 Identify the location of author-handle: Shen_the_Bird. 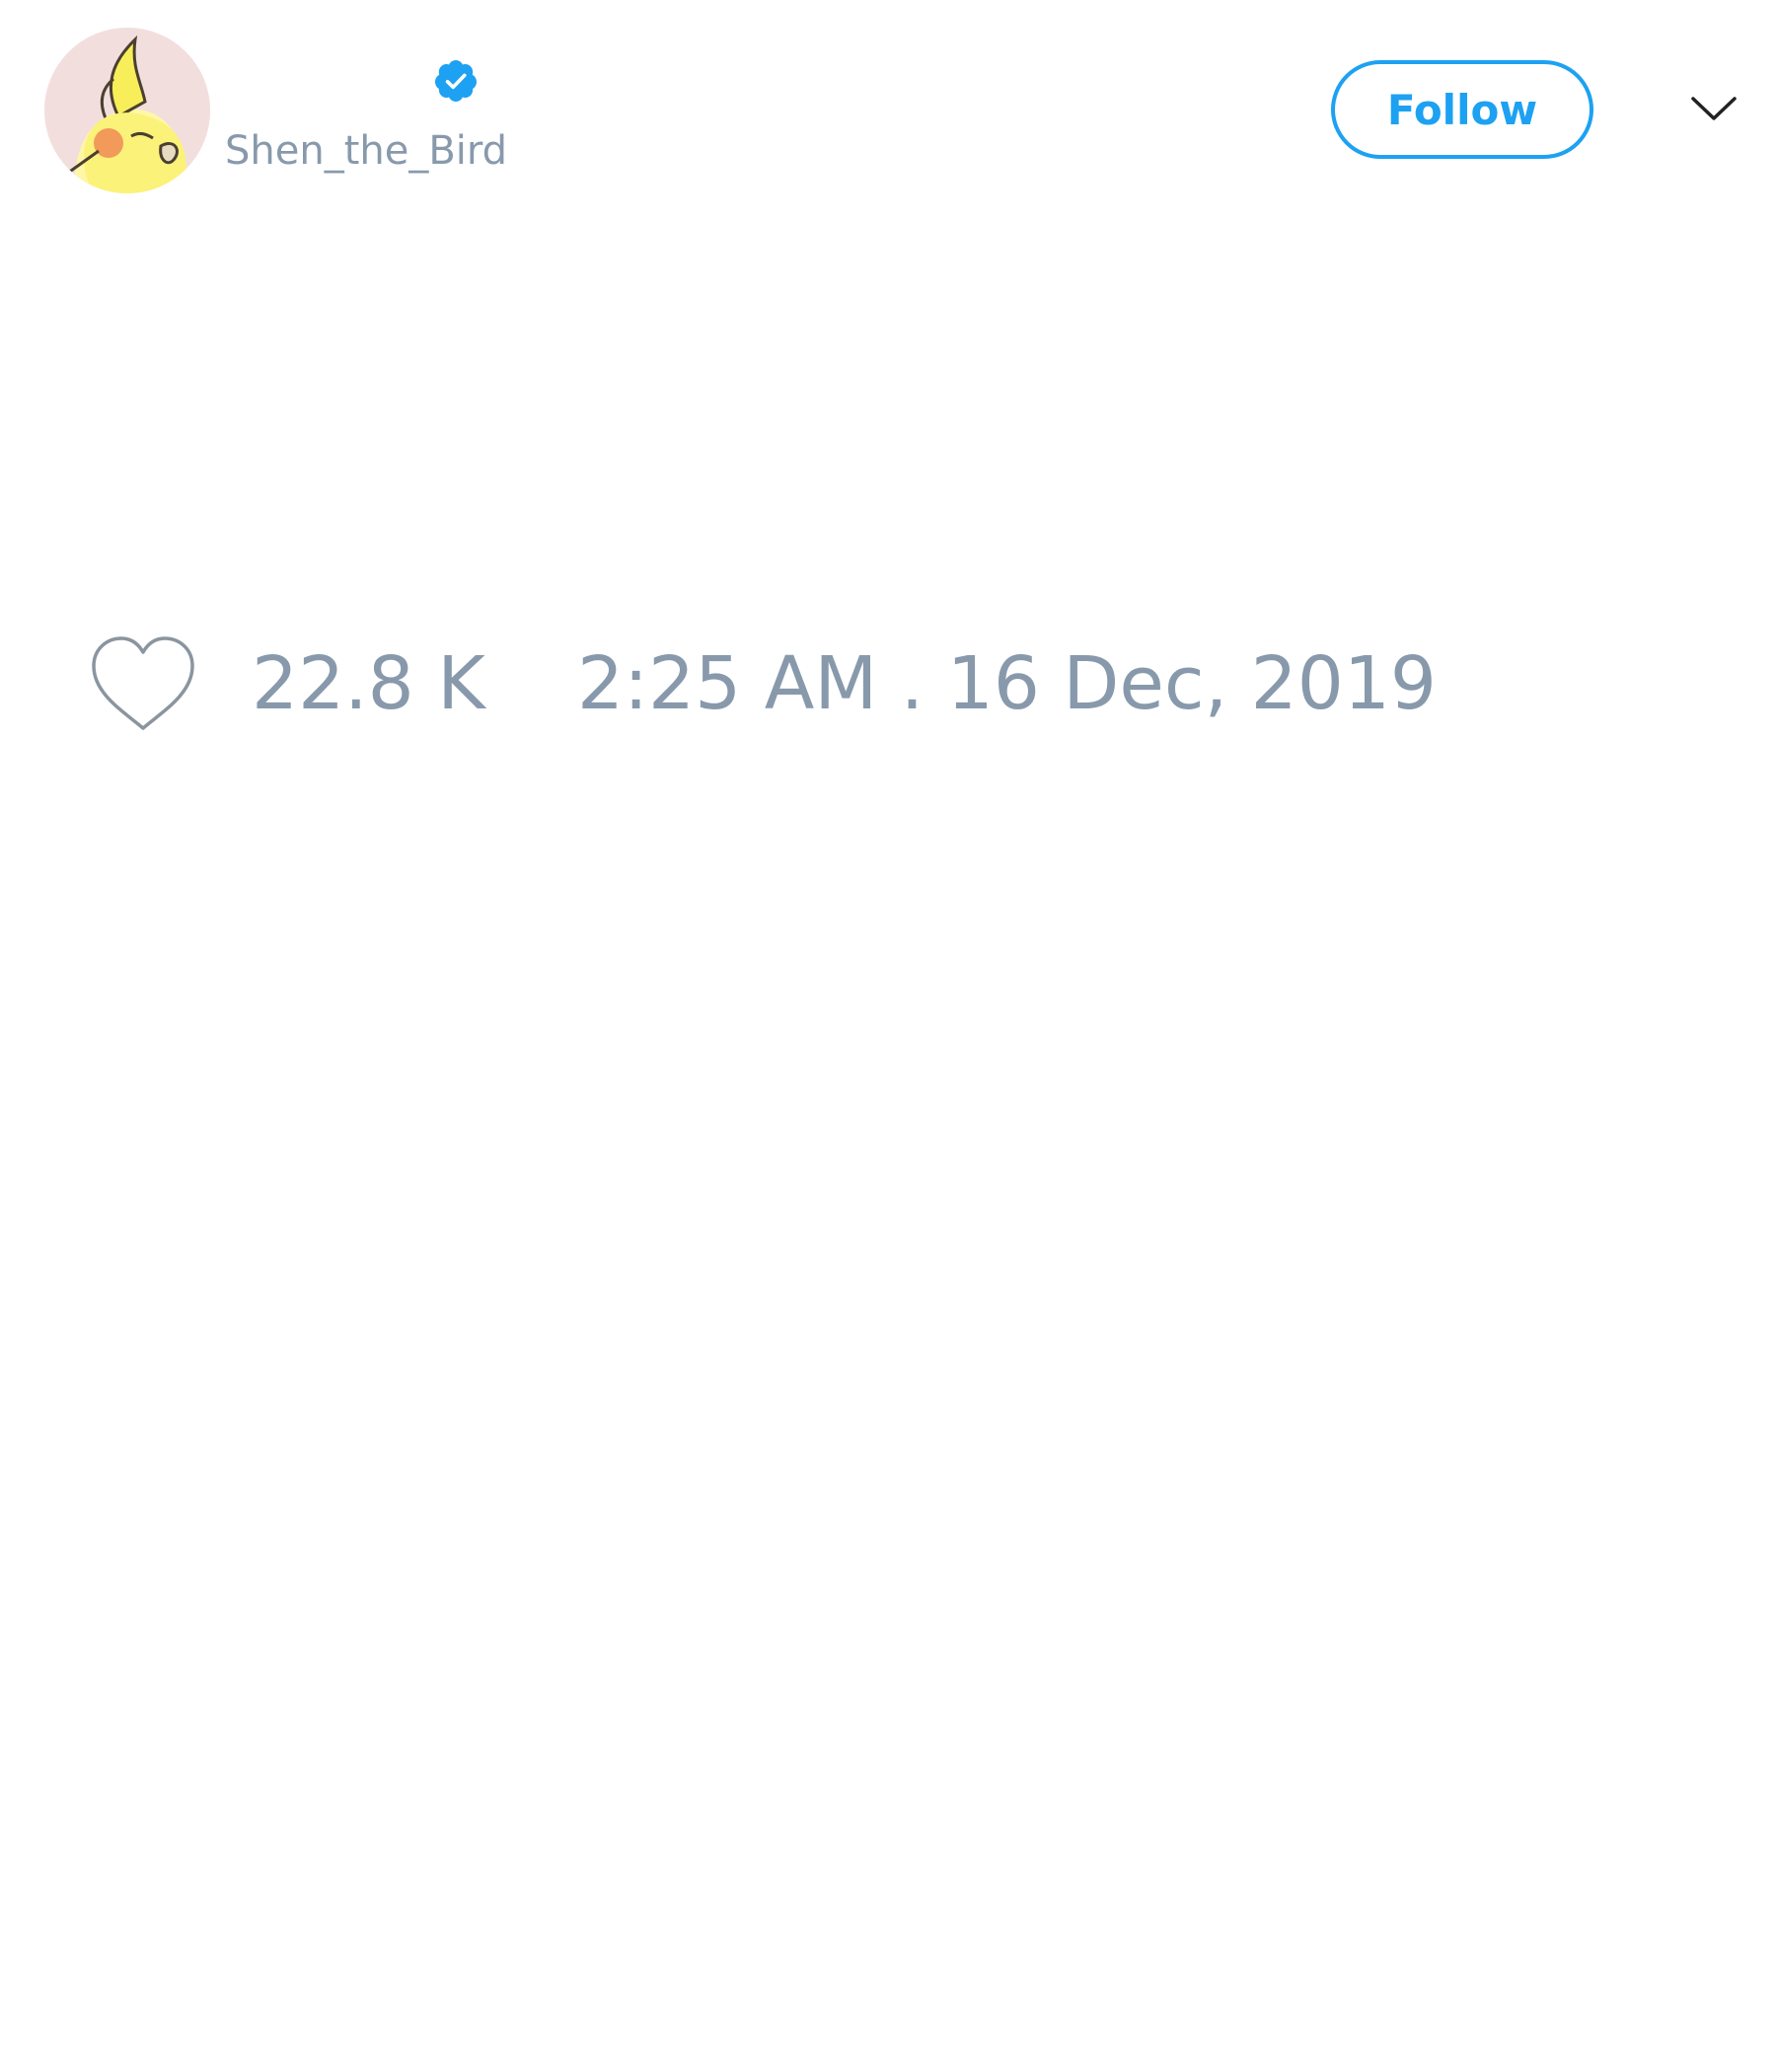
(366, 151).